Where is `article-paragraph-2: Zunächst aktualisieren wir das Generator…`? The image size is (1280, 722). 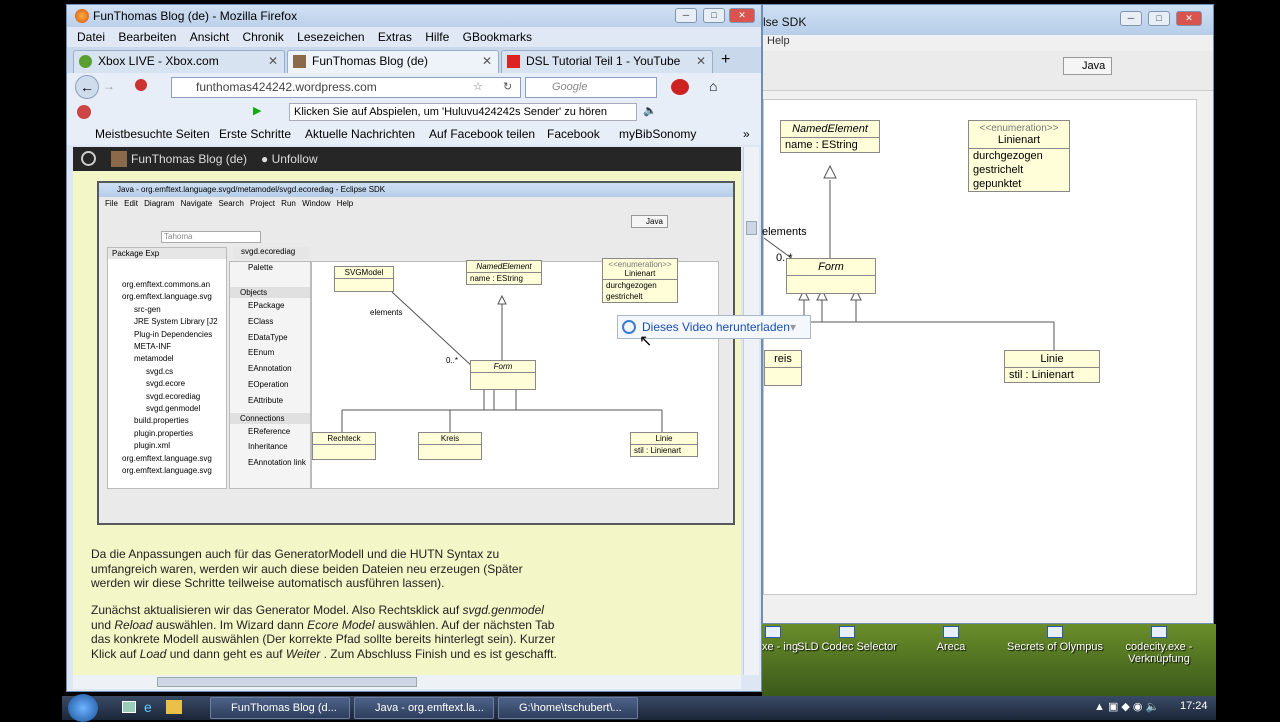
article-paragraph-2: Zunächst aktualisieren wir das Generator… is located at coordinates (324, 632).